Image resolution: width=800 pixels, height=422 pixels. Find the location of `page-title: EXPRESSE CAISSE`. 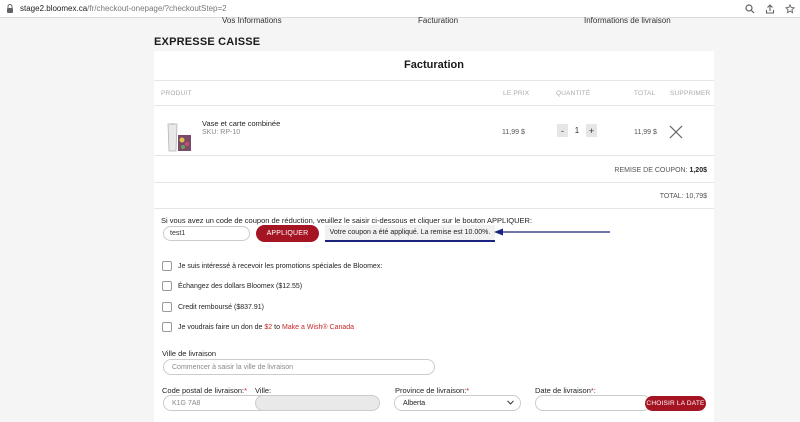

page-title: EXPRESSE CAISSE is located at coordinates (207, 42).